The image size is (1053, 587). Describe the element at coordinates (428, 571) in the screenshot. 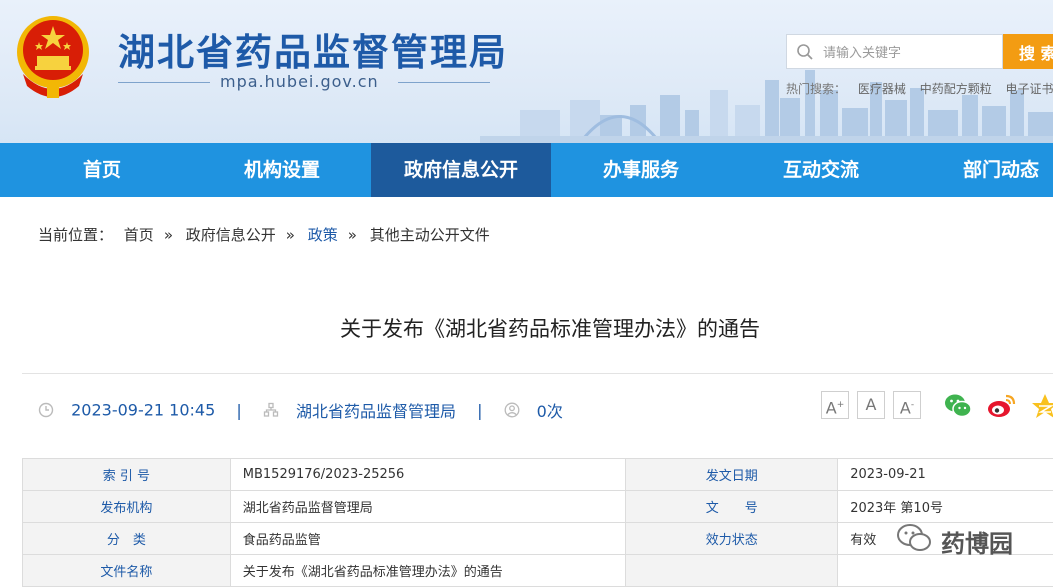

I see `file-name-value: 关于发布《湖北省药品标准管理办法》的通告` at that location.